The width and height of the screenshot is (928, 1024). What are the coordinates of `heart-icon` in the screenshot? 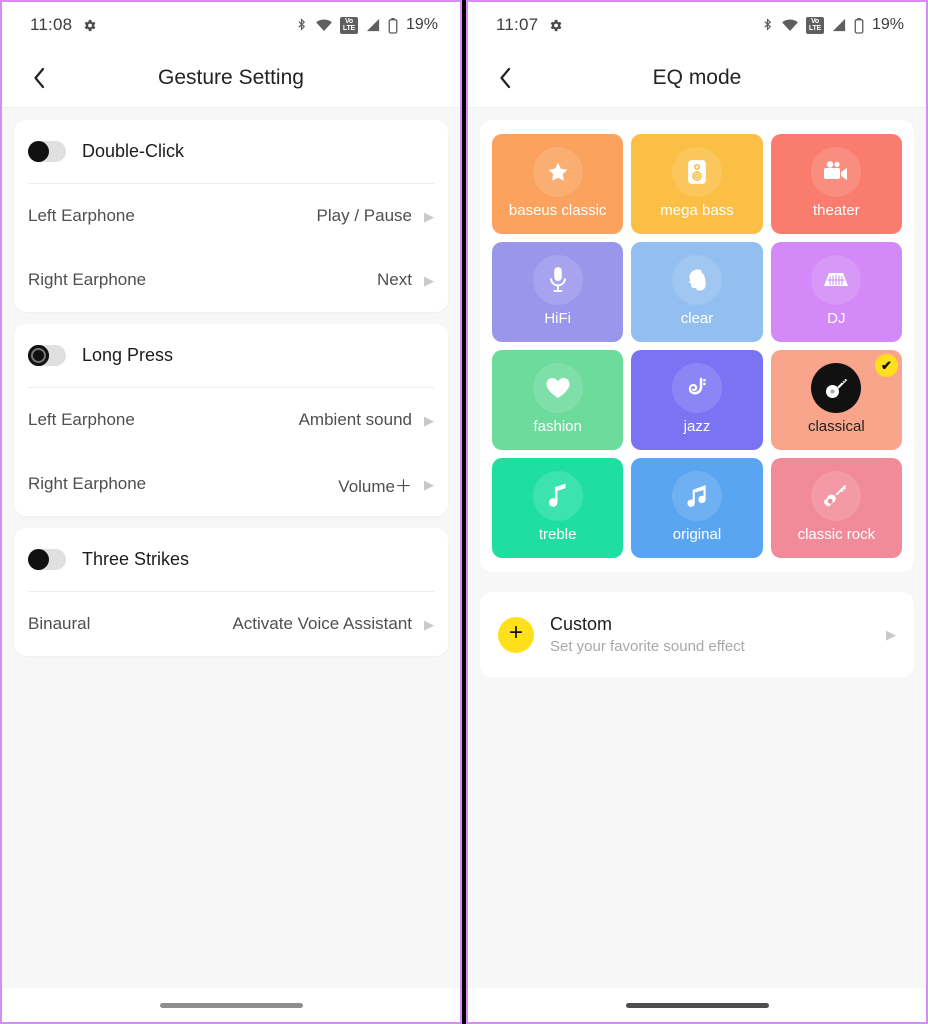 It's located at (557, 388).